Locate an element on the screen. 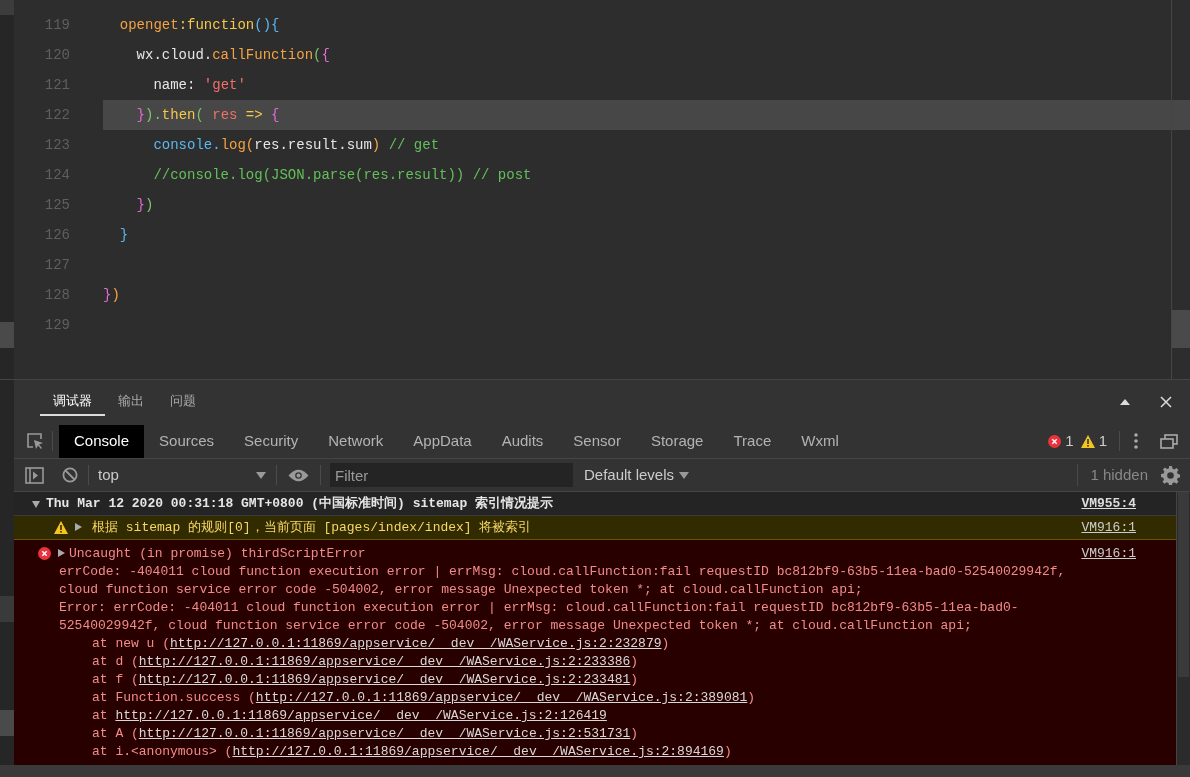  stack-frame: at d (http://127.0.0.1:11869/appservice/__dev__/WAService.js:2:233386) is located at coordinates (597, 662).